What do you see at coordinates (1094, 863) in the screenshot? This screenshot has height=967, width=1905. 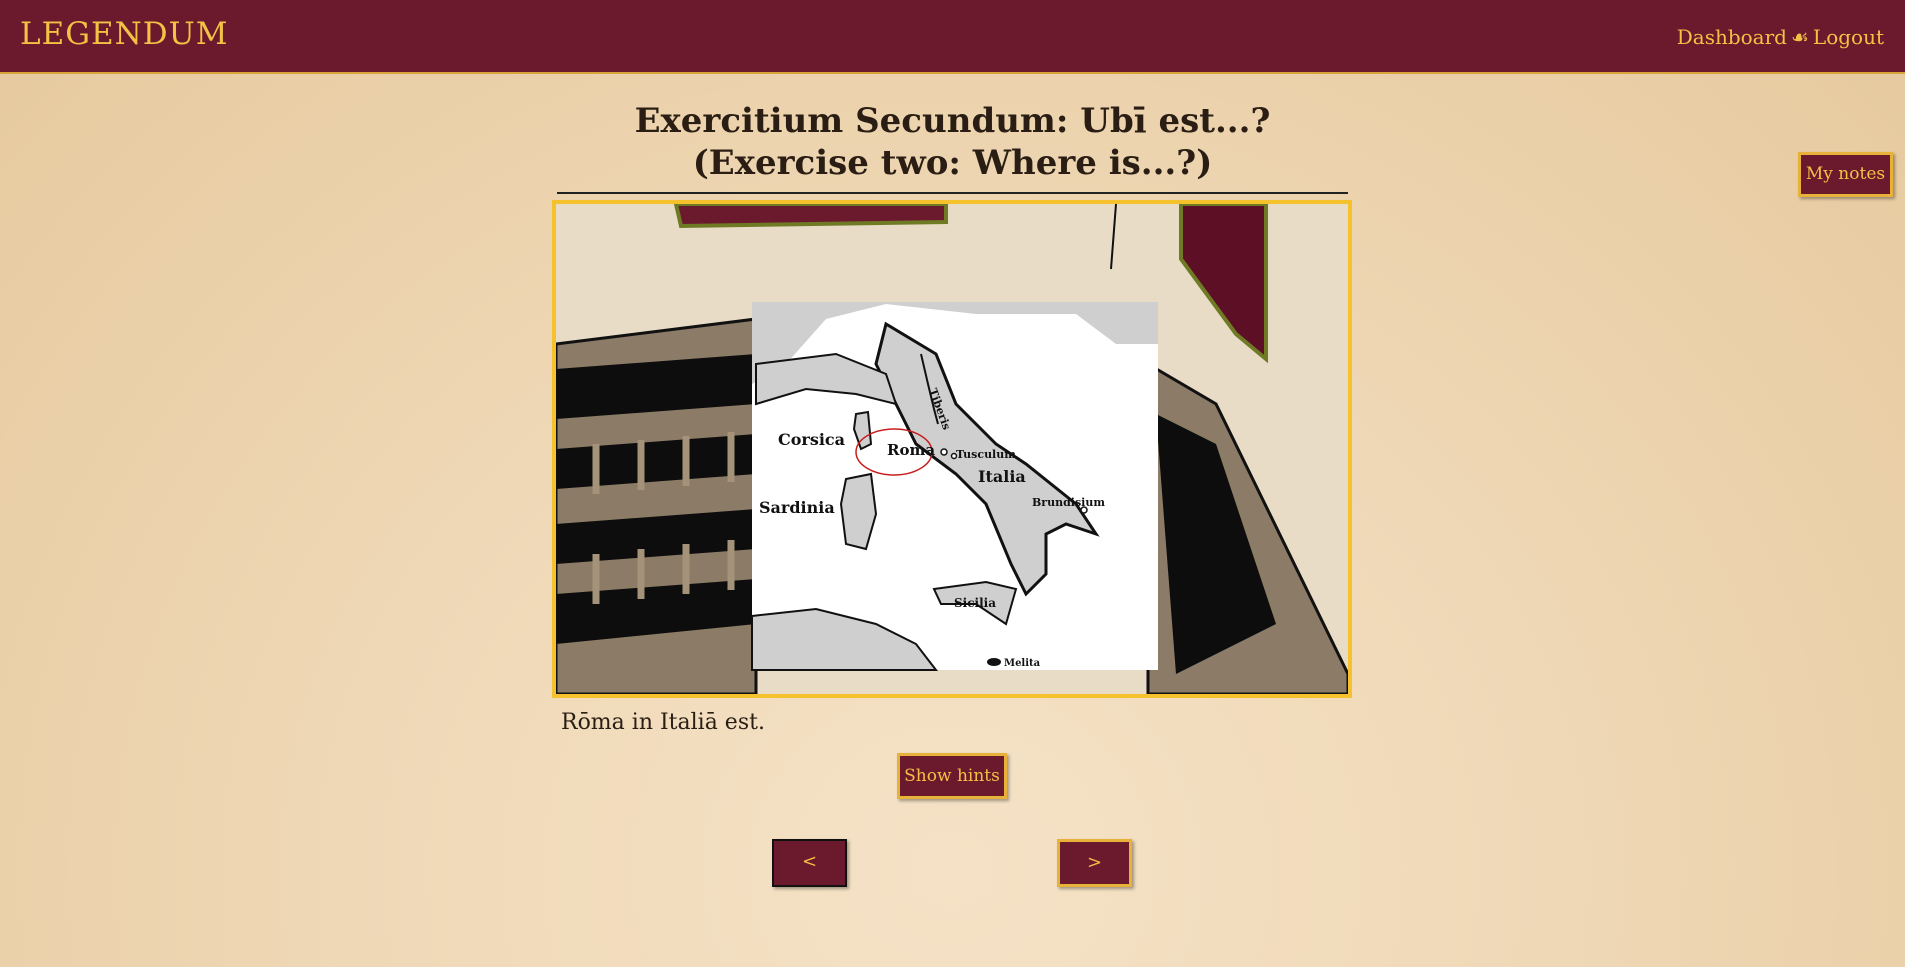 I see `next-button: >` at bounding box center [1094, 863].